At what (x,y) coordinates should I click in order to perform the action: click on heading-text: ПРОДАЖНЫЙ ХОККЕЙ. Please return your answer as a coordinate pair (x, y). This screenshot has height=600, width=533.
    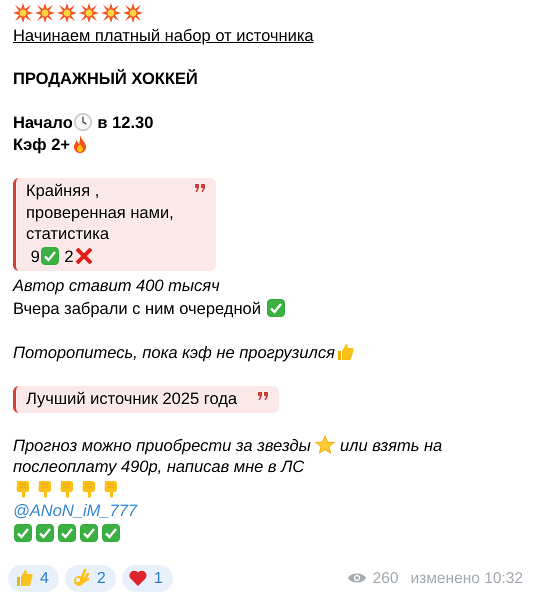
    Looking at the image, I should click on (105, 79).